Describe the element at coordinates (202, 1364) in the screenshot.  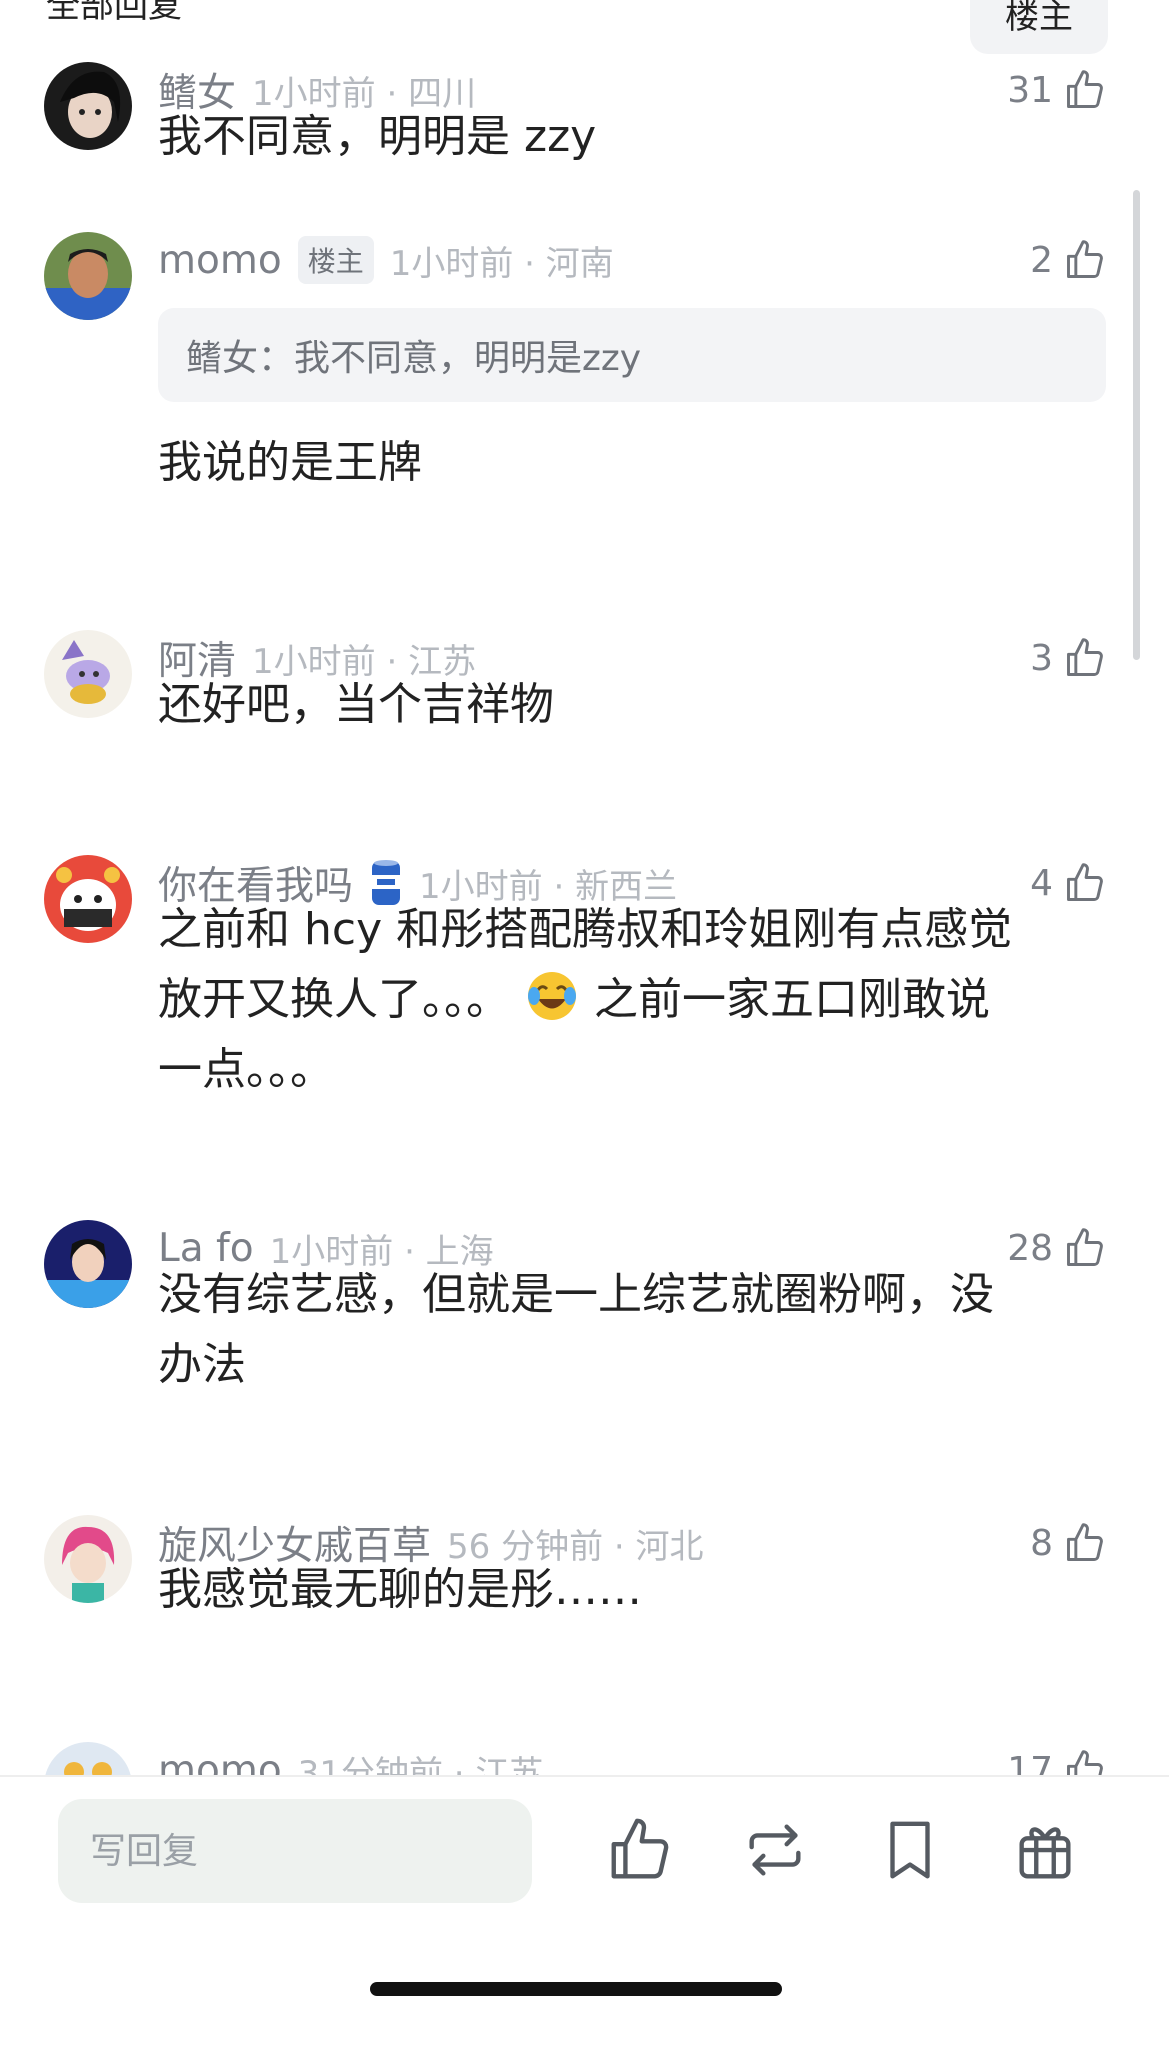
I see `comment-text-line: 办法` at that location.